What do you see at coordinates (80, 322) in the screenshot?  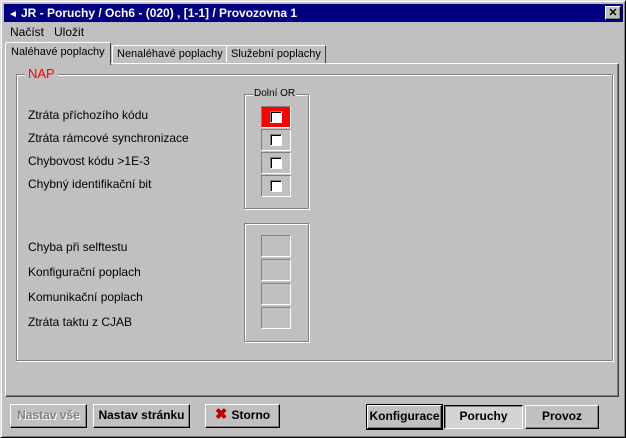 I see `status-label-cjab-clock-loss: Ztráta taktu z CJAB` at bounding box center [80, 322].